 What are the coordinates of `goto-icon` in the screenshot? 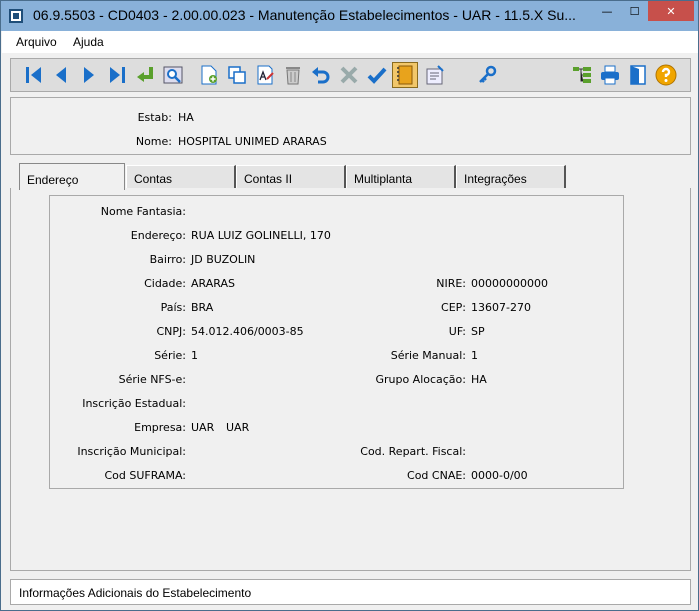 It's located at (145, 74).